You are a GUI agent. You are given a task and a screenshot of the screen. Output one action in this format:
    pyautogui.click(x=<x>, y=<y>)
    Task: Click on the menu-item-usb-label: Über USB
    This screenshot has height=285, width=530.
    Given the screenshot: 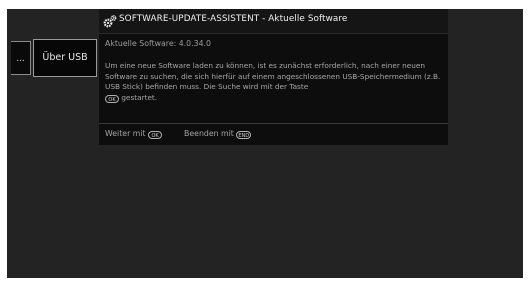 What is the action you would take?
    pyautogui.click(x=65, y=57)
    